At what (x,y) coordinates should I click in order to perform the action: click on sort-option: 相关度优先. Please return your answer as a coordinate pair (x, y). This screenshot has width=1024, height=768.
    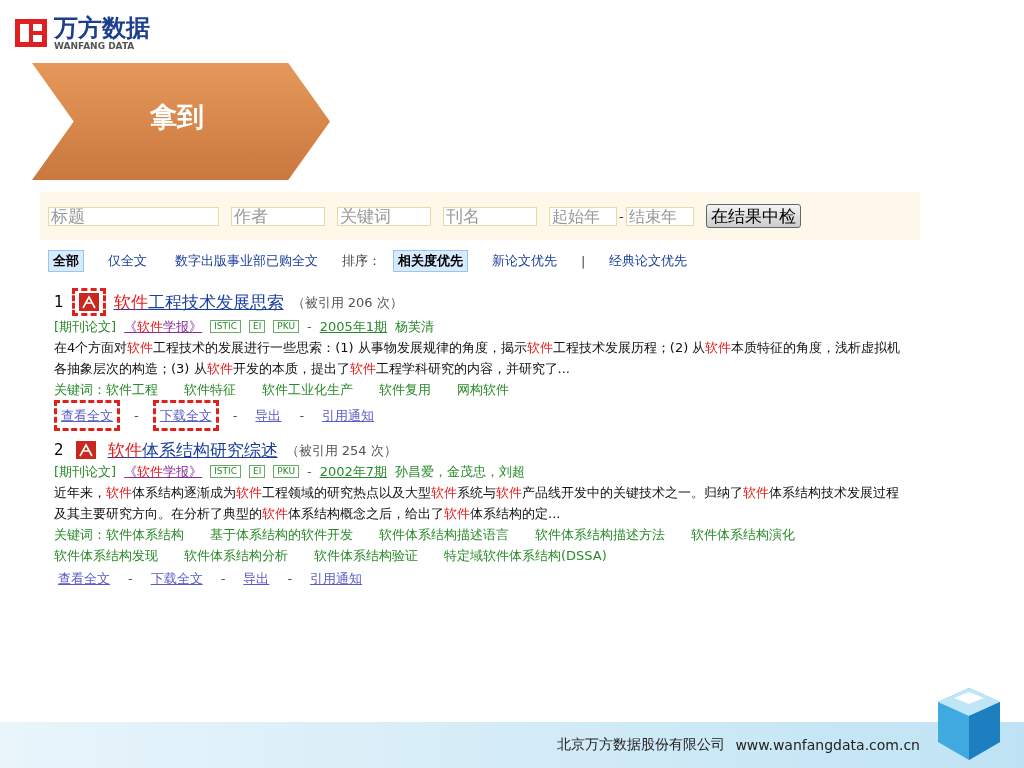
    Looking at the image, I should click on (430, 261).